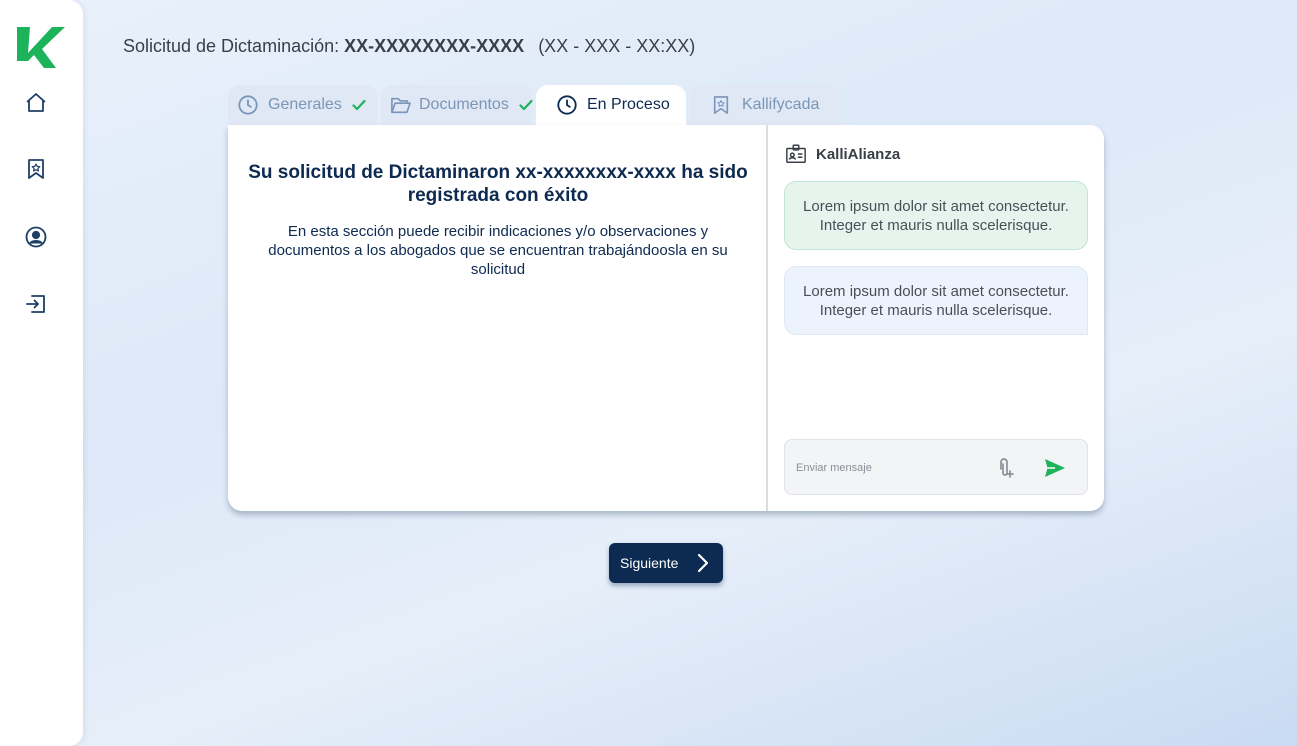  Describe the element at coordinates (858, 154) in the screenshot. I see `chat-title: KalliAlianza` at that location.